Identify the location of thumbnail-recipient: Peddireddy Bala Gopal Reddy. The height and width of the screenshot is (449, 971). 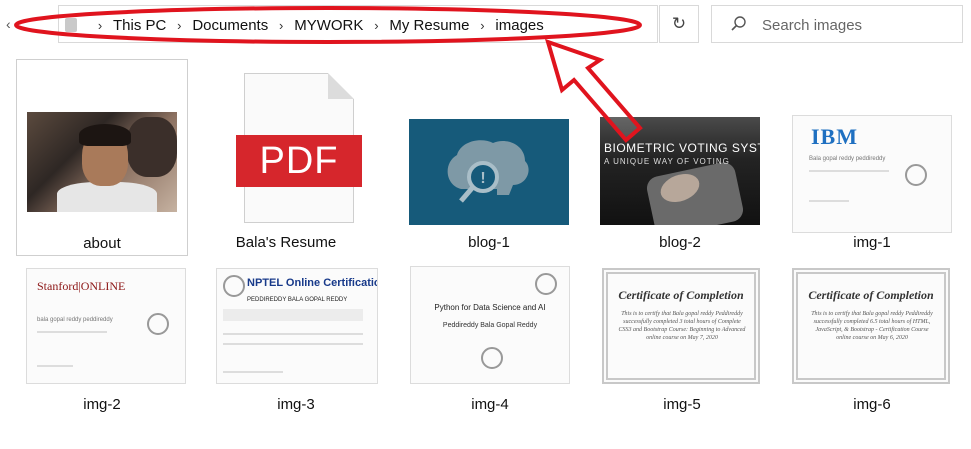
(490, 325).